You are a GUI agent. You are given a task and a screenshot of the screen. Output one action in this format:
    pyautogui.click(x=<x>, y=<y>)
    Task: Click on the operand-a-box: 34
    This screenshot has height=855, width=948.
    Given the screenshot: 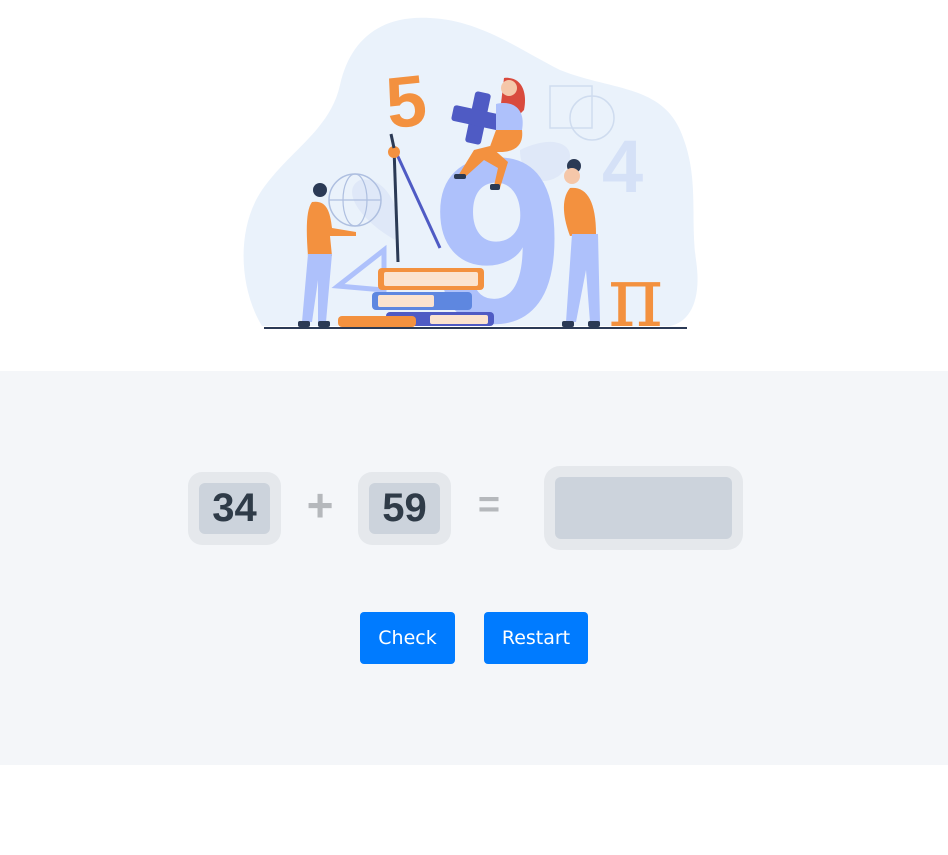 What is the action you would take?
    pyautogui.click(x=234, y=508)
    